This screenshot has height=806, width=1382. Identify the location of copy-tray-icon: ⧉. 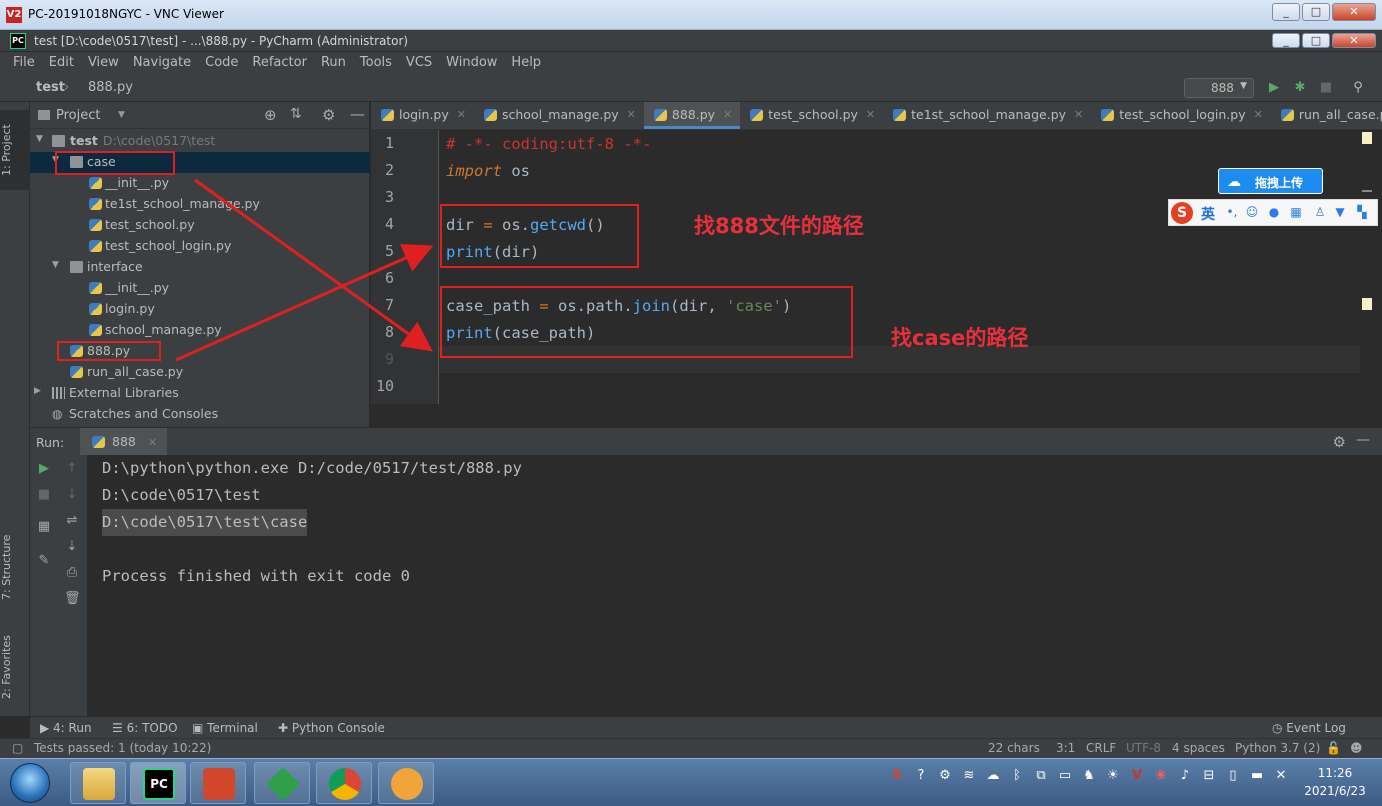
(1041, 776).